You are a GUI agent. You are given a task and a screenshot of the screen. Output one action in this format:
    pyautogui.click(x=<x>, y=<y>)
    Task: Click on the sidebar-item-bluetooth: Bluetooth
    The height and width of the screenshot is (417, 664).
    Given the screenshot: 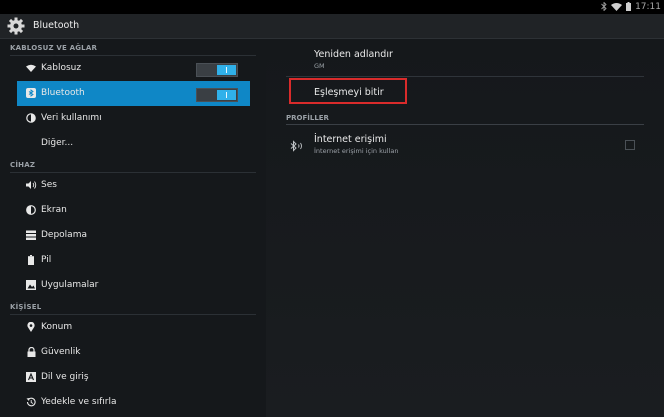 What is the action you would take?
    pyautogui.click(x=133, y=93)
    